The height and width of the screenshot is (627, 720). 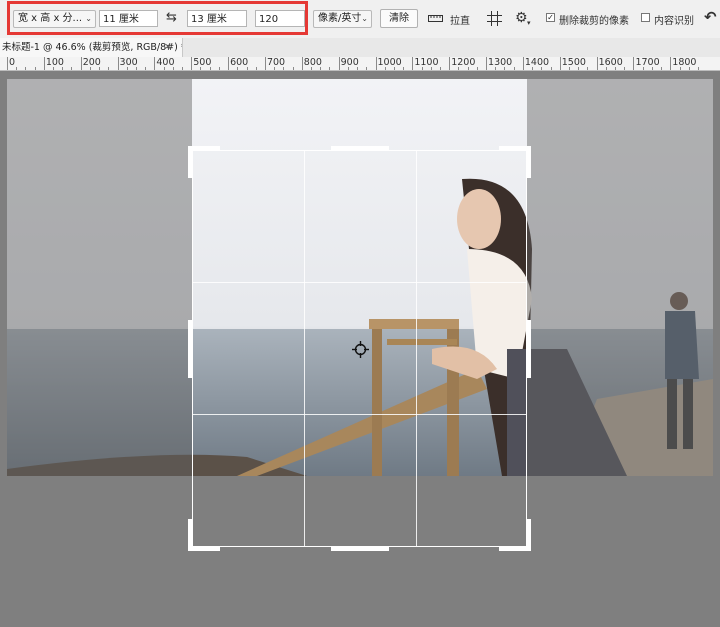 I want to click on ruler-label: 1600, so click(x=610, y=62).